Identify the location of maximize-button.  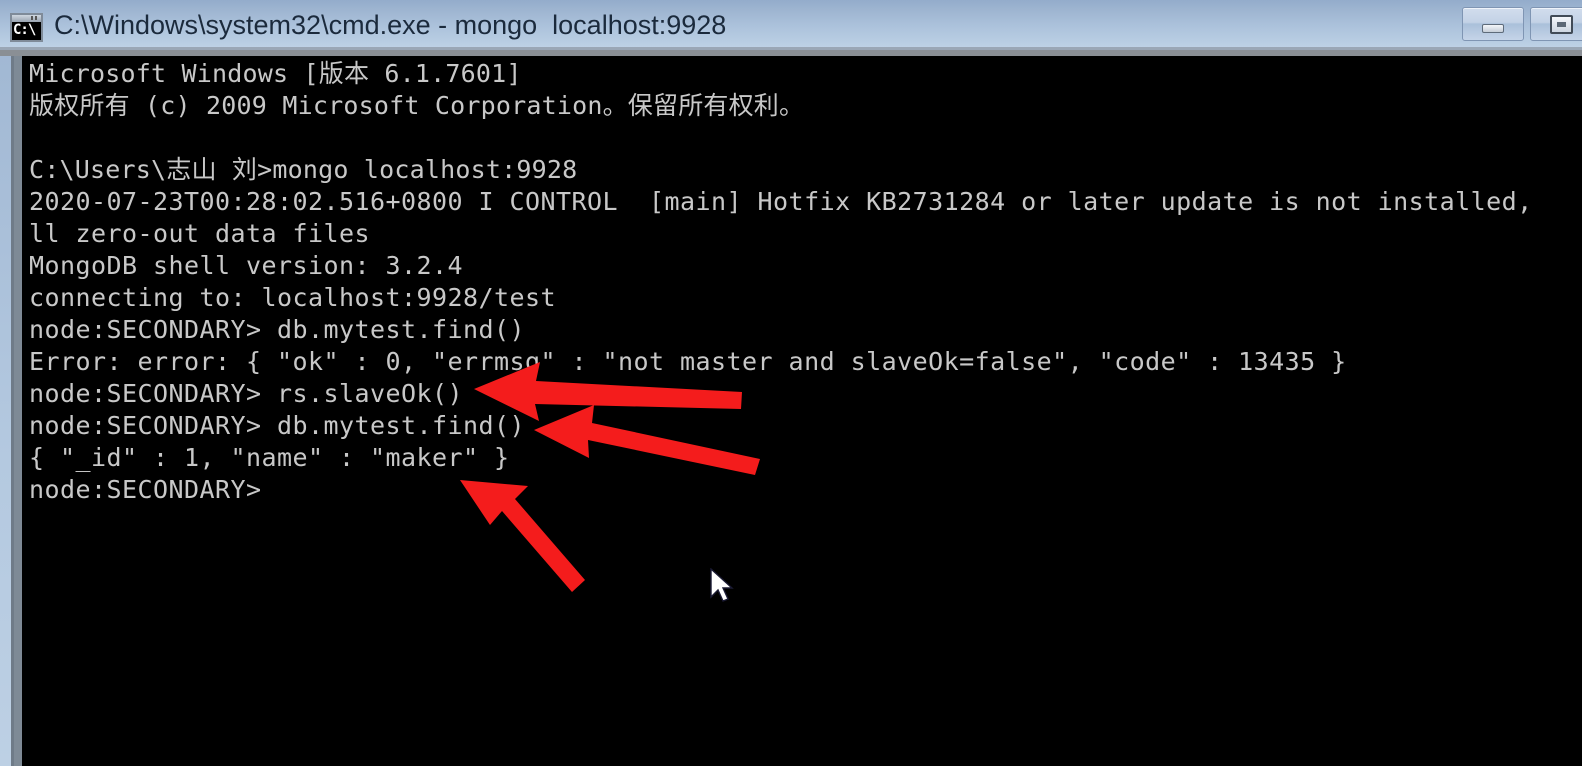
(1556, 24).